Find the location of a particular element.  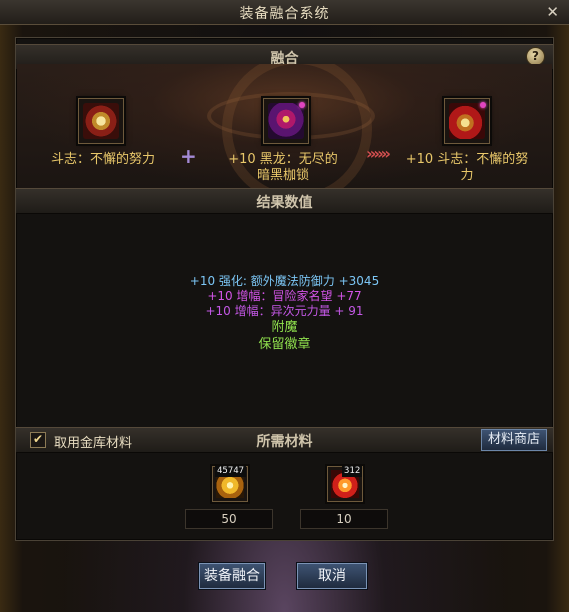

result-item-name: +10 斗志：不懈的努 力 is located at coordinates (467, 168).